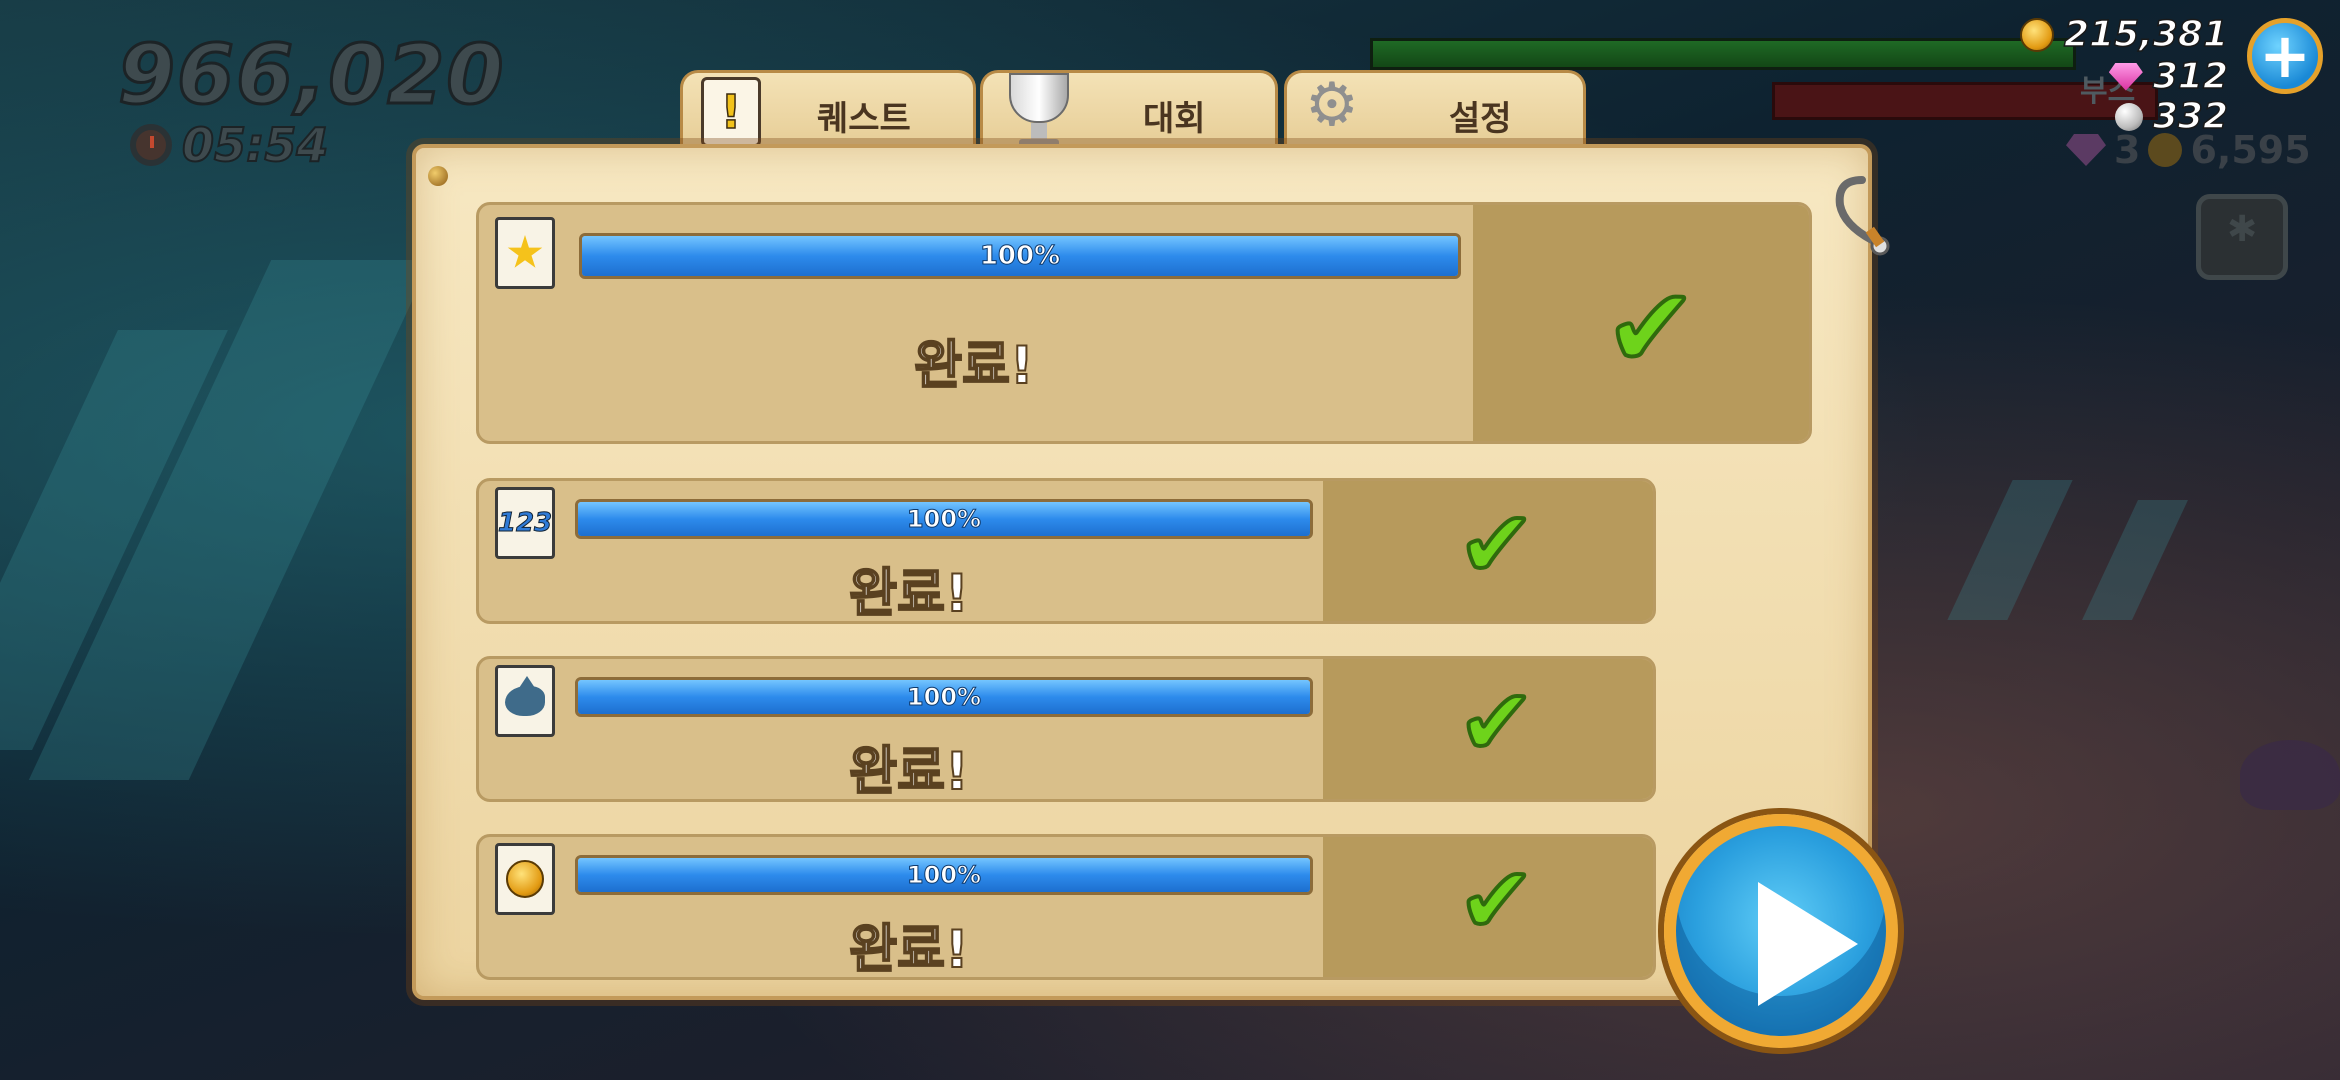  I want to click on gear-icon: ⚙, so click(1332, 105).